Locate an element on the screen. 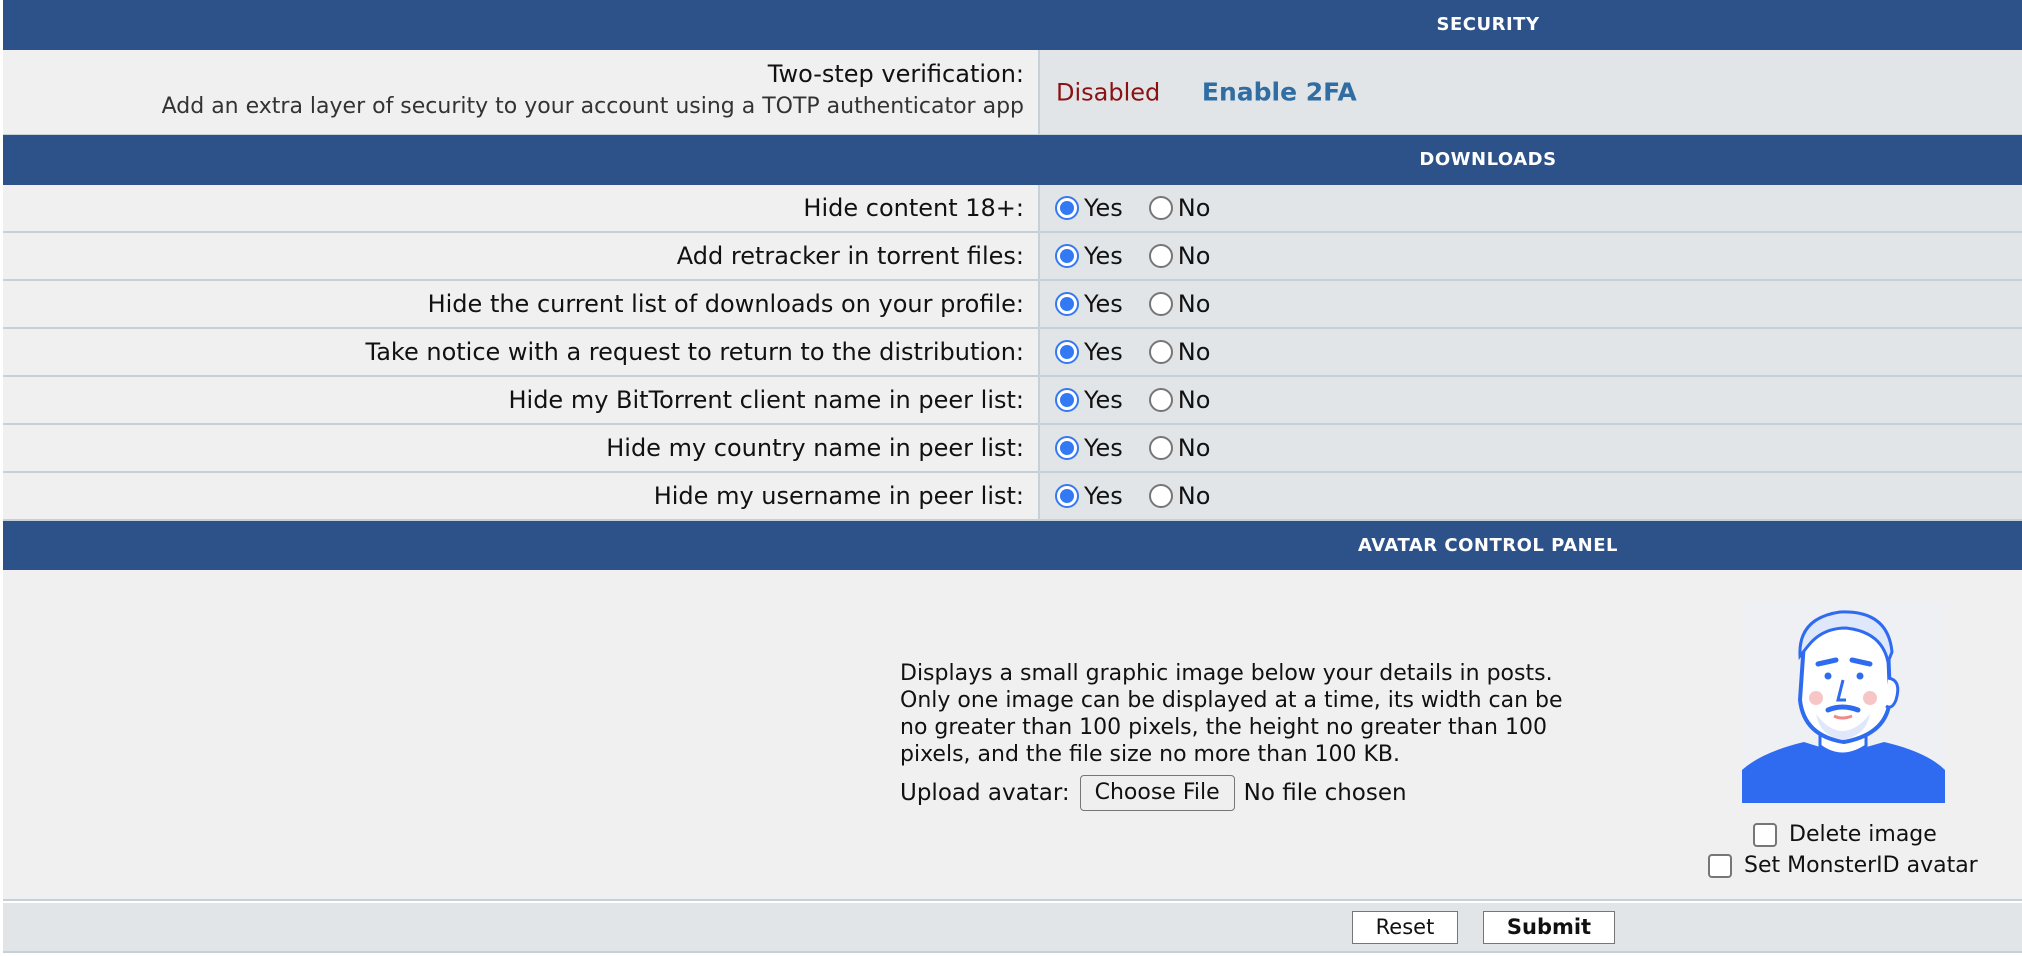  download-row-add-retracker: Add retracker in torrent files: Yes No is located at coordinates (1012, 257).